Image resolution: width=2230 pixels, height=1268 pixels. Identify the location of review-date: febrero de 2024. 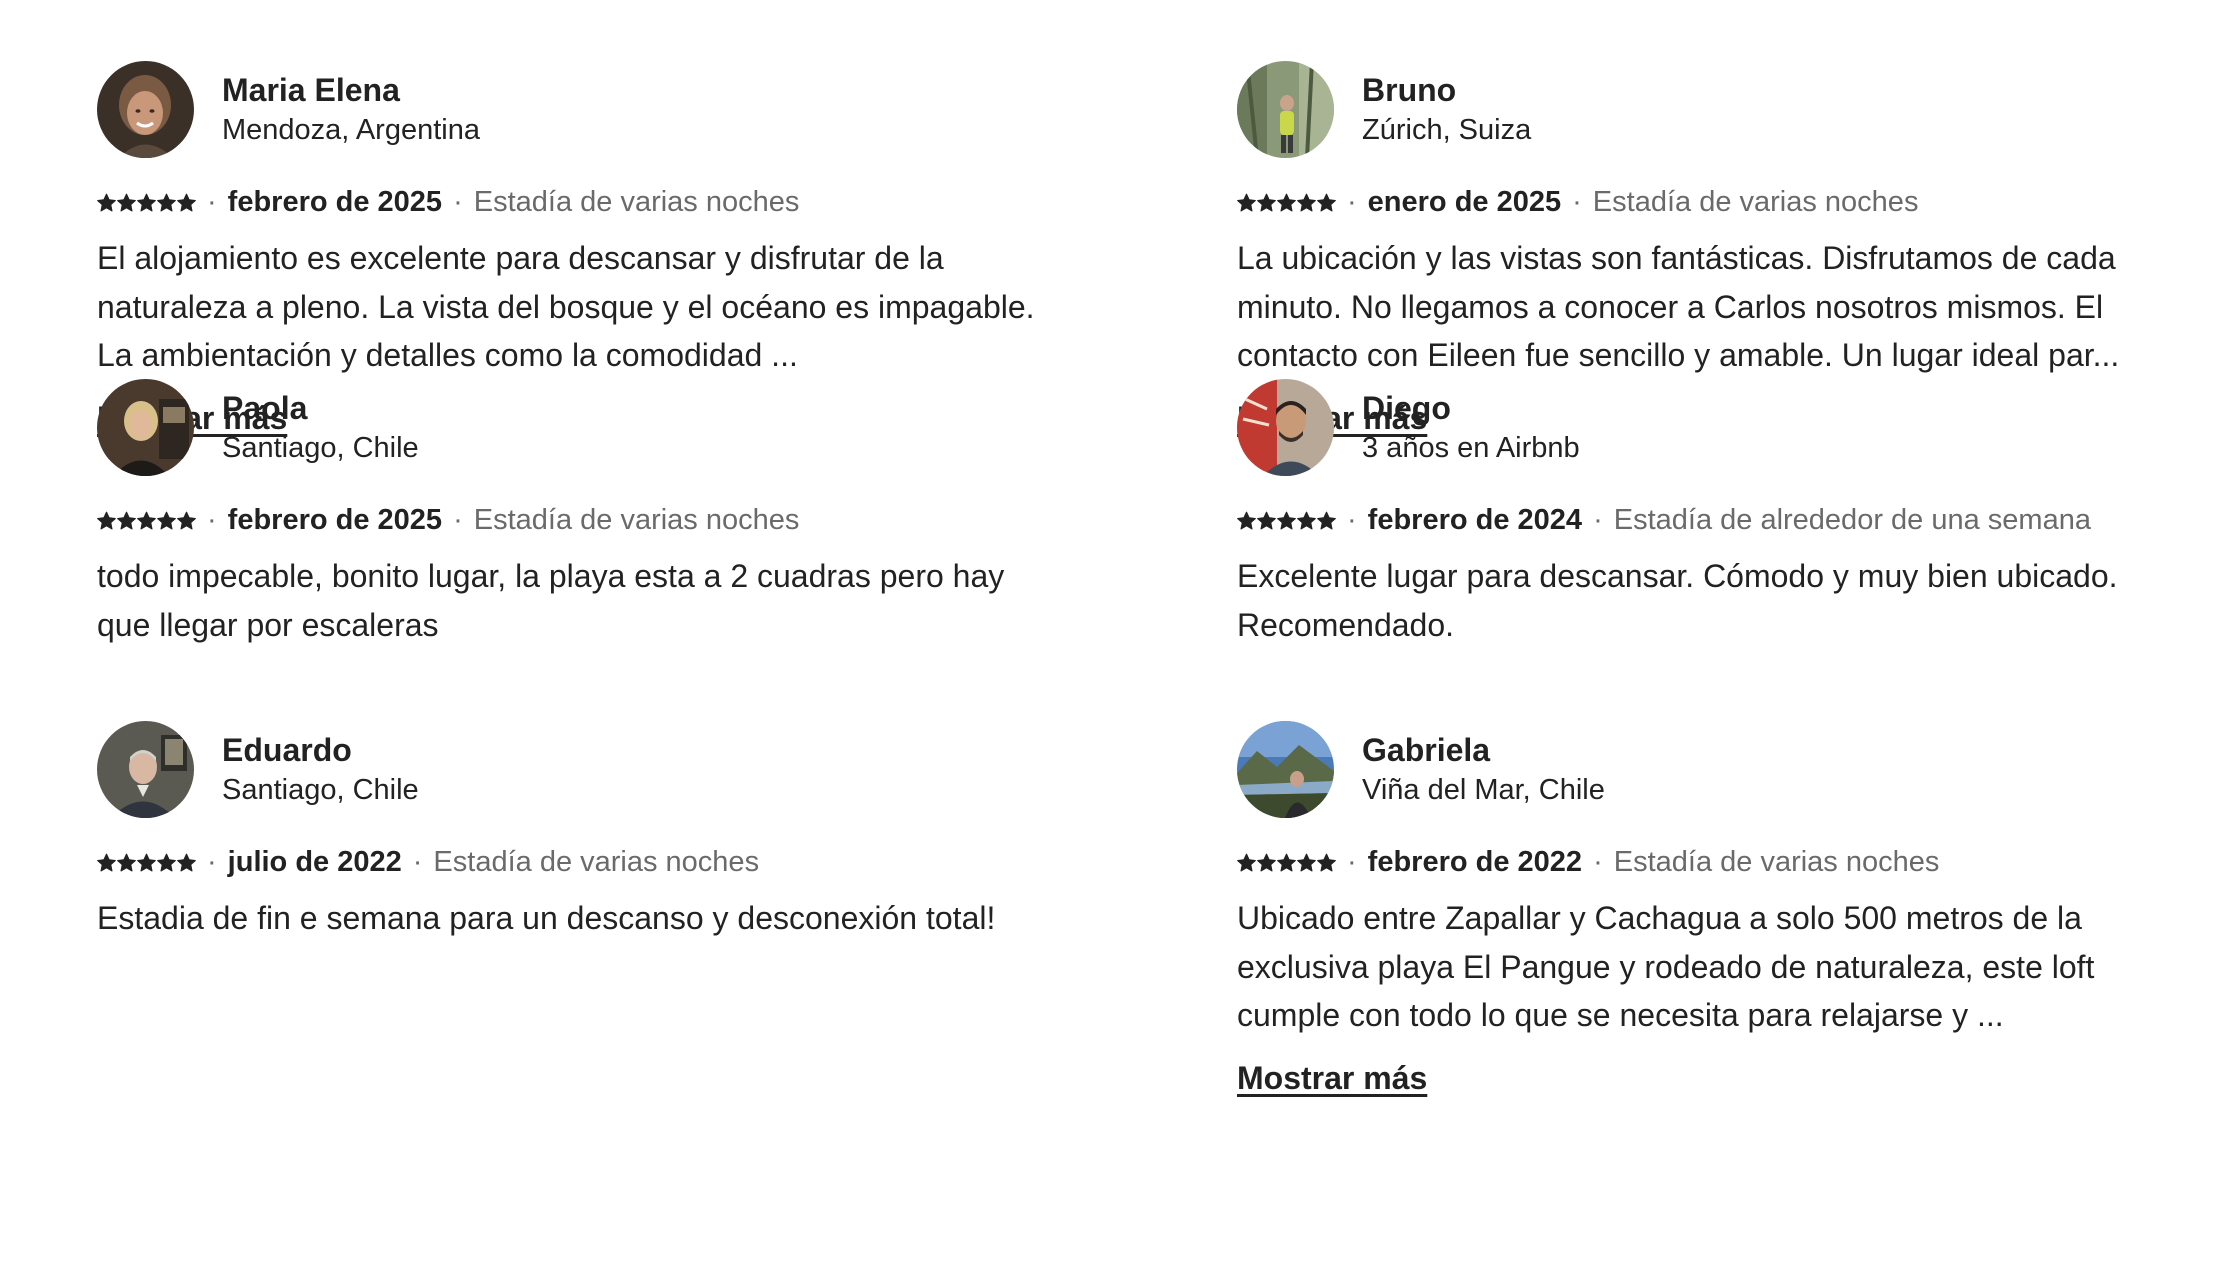
(1475, 520).